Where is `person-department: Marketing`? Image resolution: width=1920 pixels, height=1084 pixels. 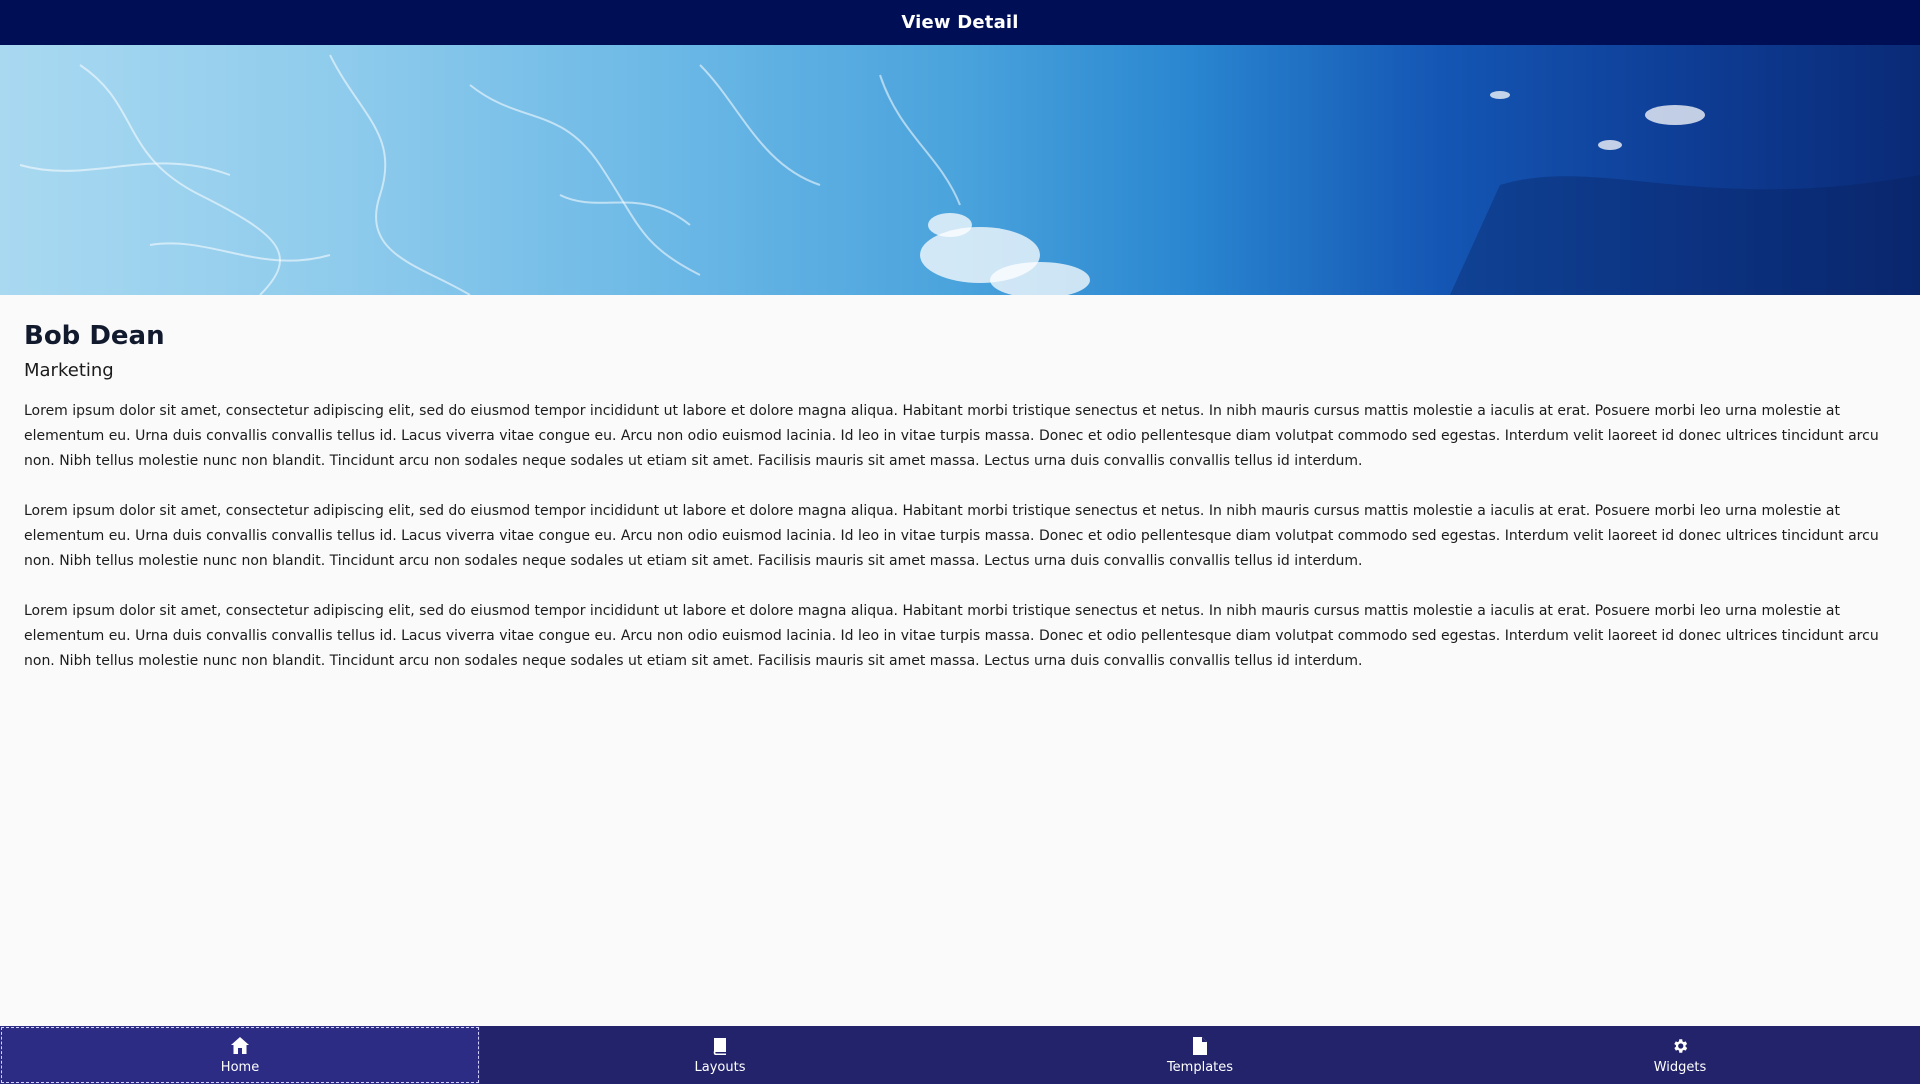
person-department: Marketing is located at coordinates (69, 370).